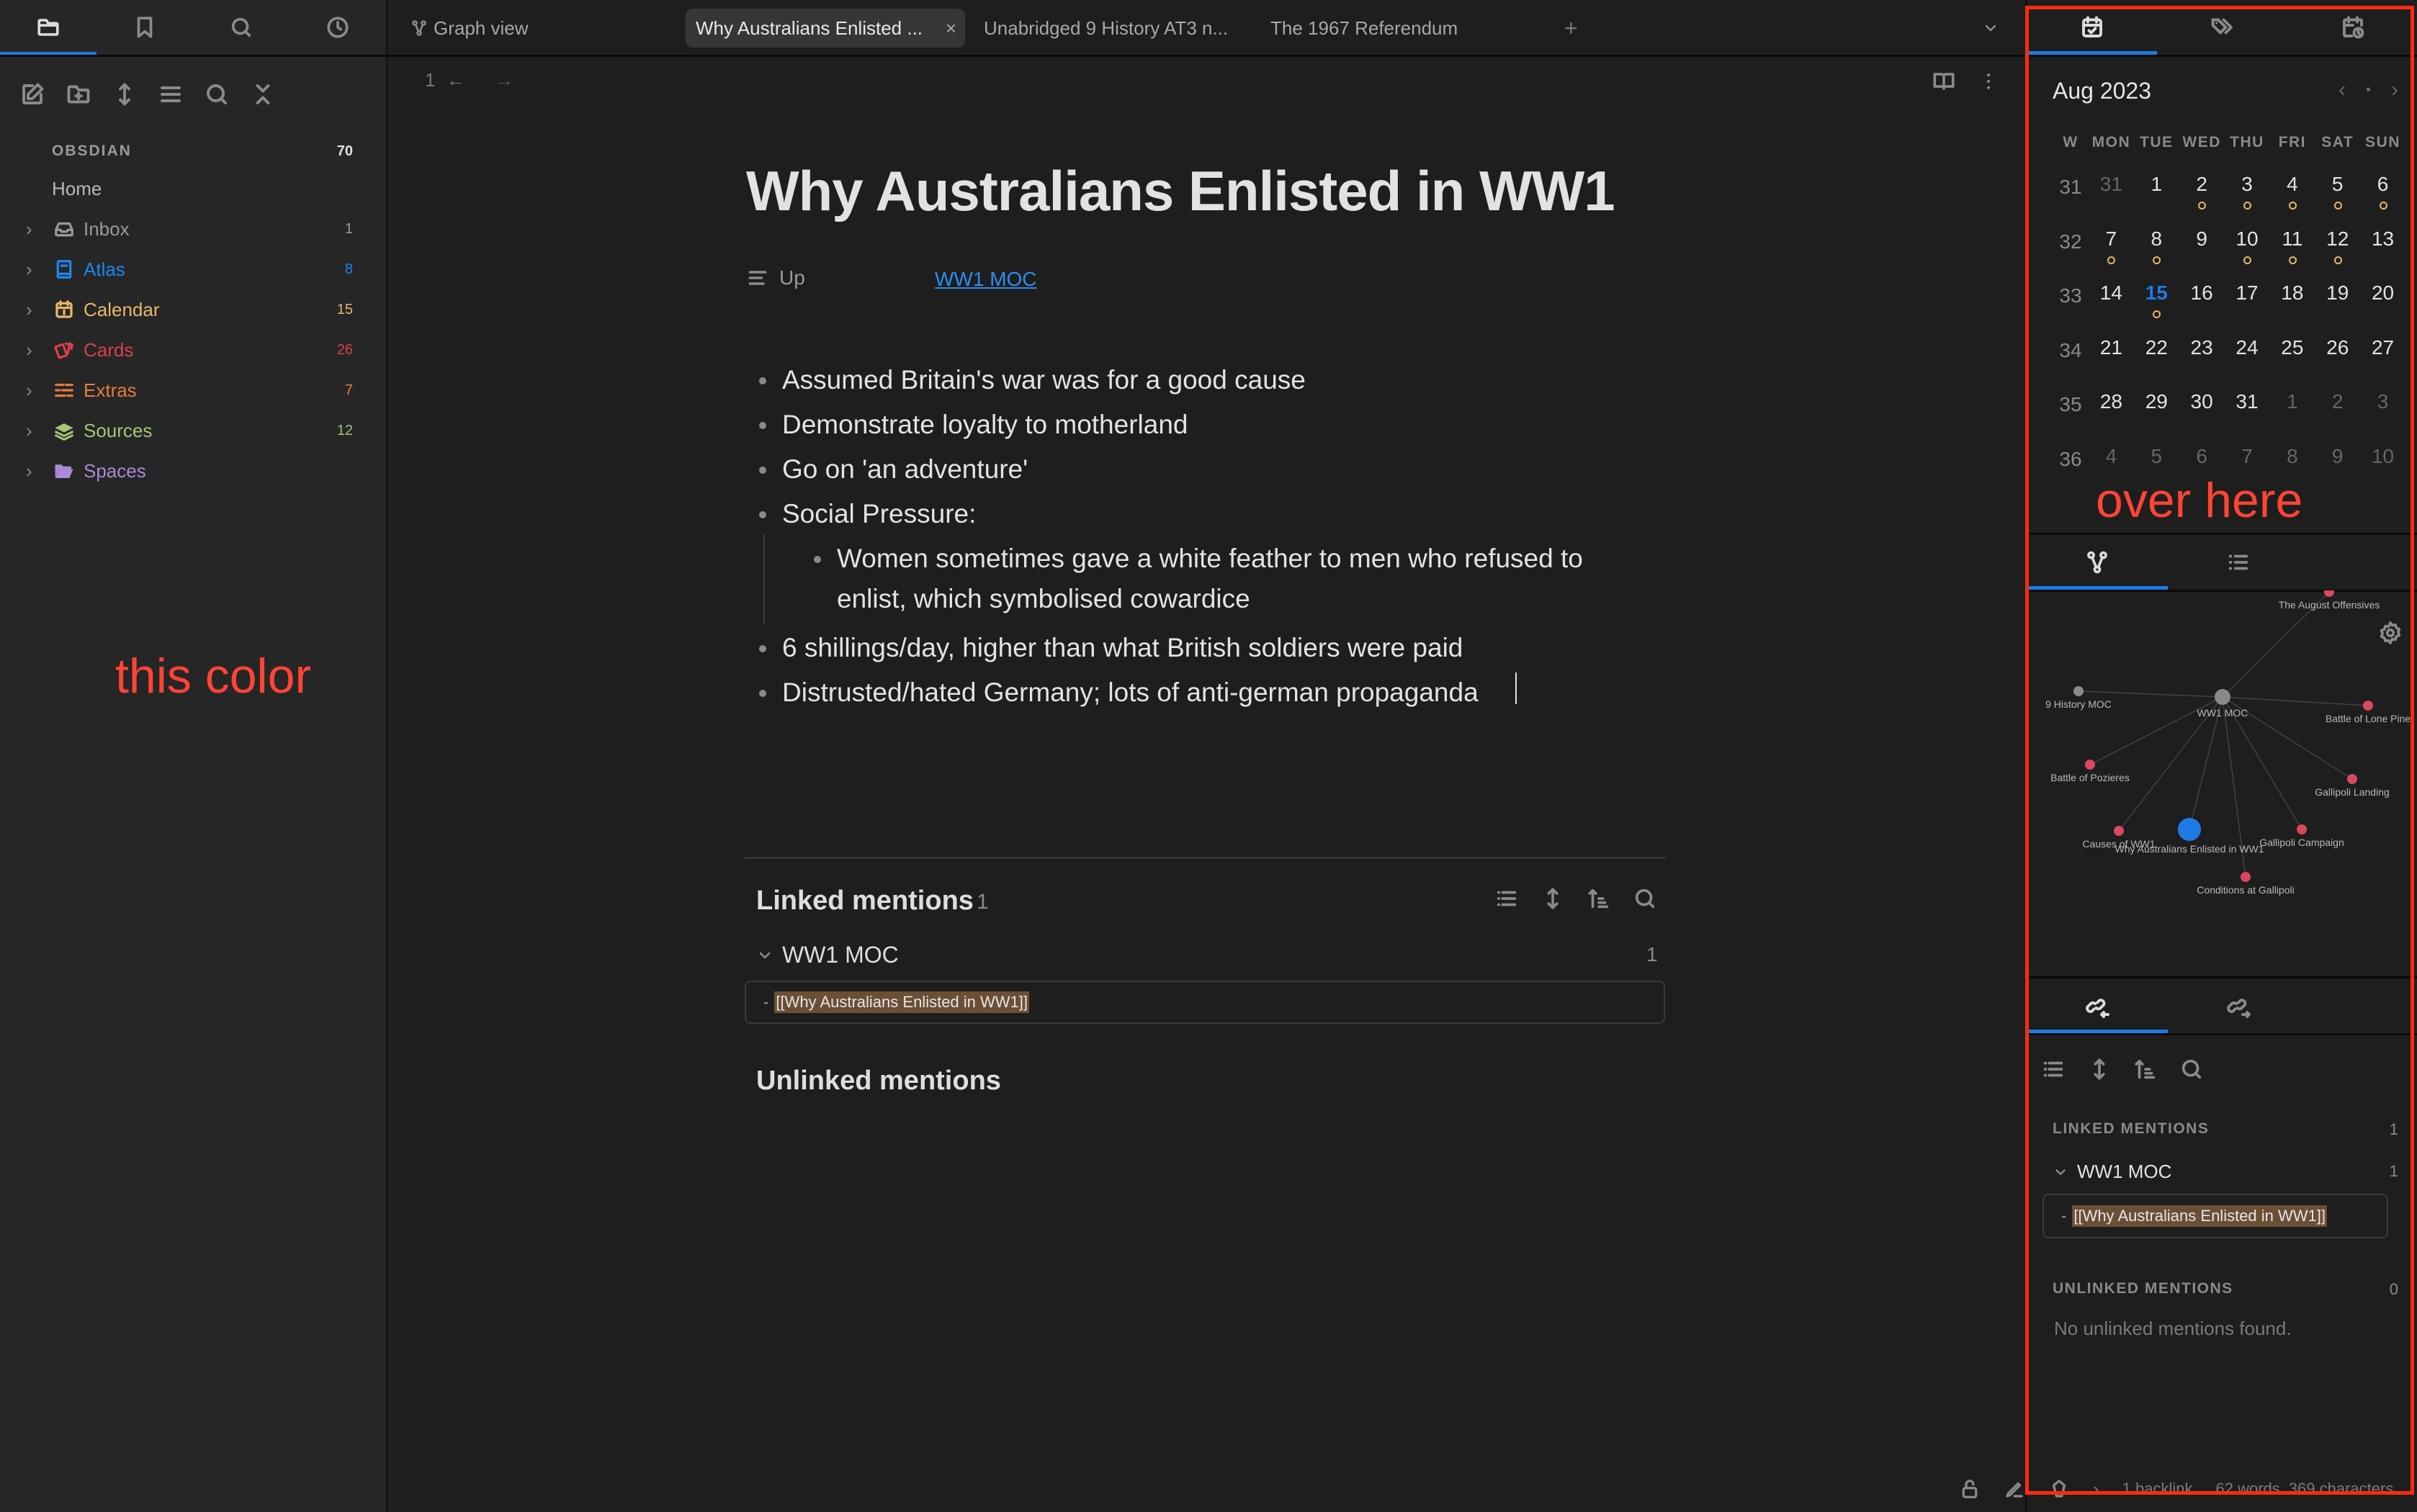 The width and height of the screenshot is (2417, 1512). I want to click on folder-spaces: › Spaces, so click(193, 471).